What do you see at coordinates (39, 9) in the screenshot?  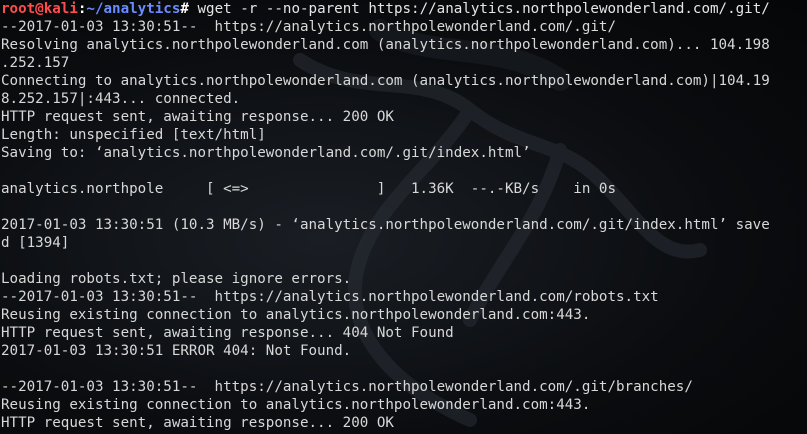 I see `prompt-user-host: root@kali` at bounding box center [39, 9].